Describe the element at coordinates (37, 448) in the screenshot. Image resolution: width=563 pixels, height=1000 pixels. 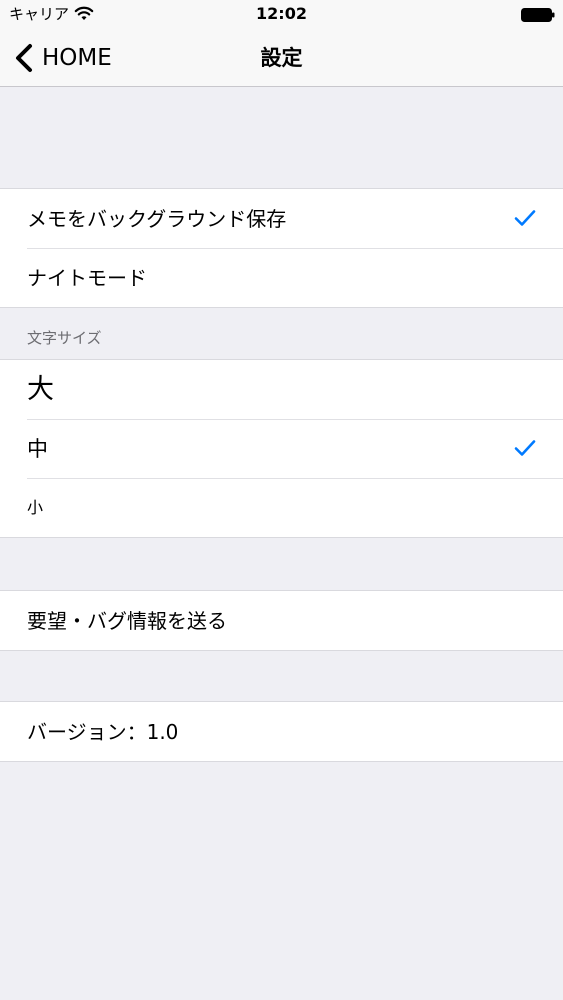
I see `font-size-medium-label: 中` at that location.